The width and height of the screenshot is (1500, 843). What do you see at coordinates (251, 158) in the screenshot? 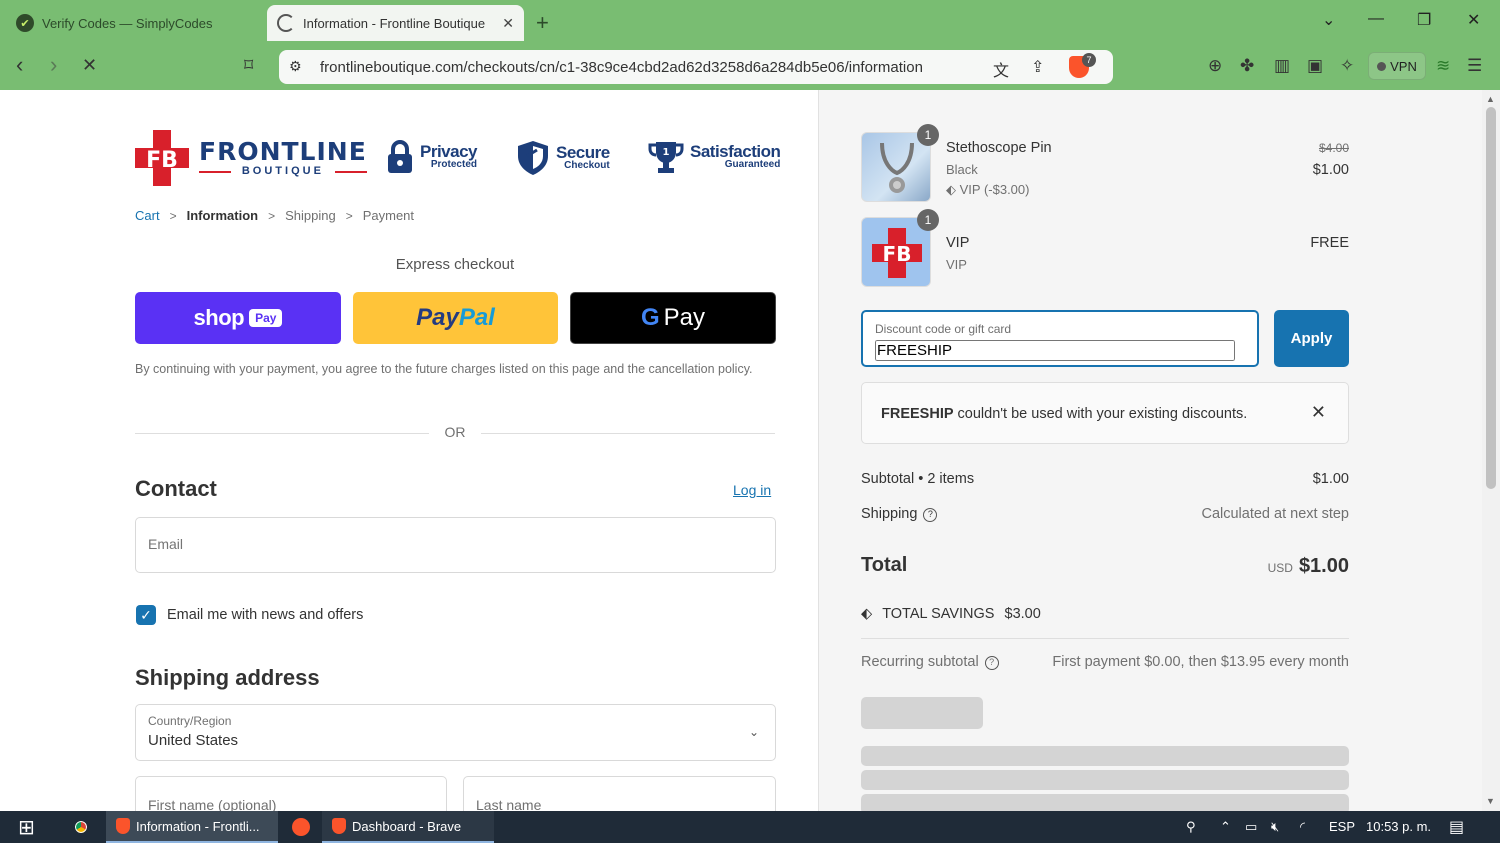
I see `store-logo: FB FRONTLINE BOUTIQUE` at bounding box center [251, 158].